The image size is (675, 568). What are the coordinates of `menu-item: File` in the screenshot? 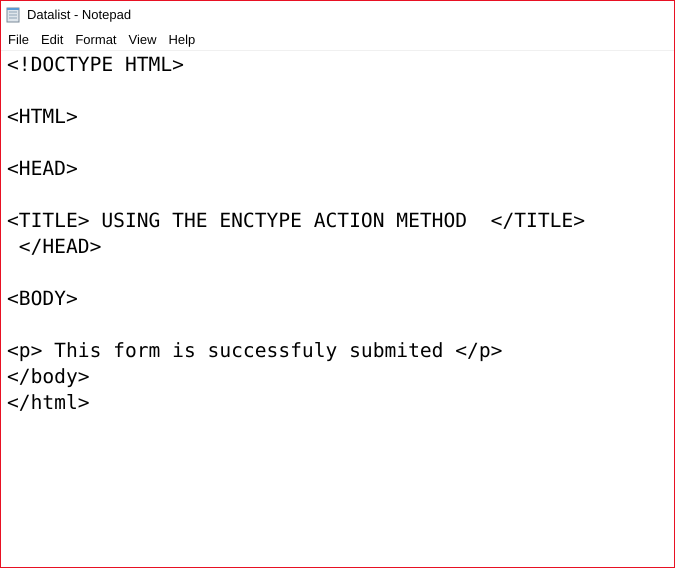 It's located at (18, 40).